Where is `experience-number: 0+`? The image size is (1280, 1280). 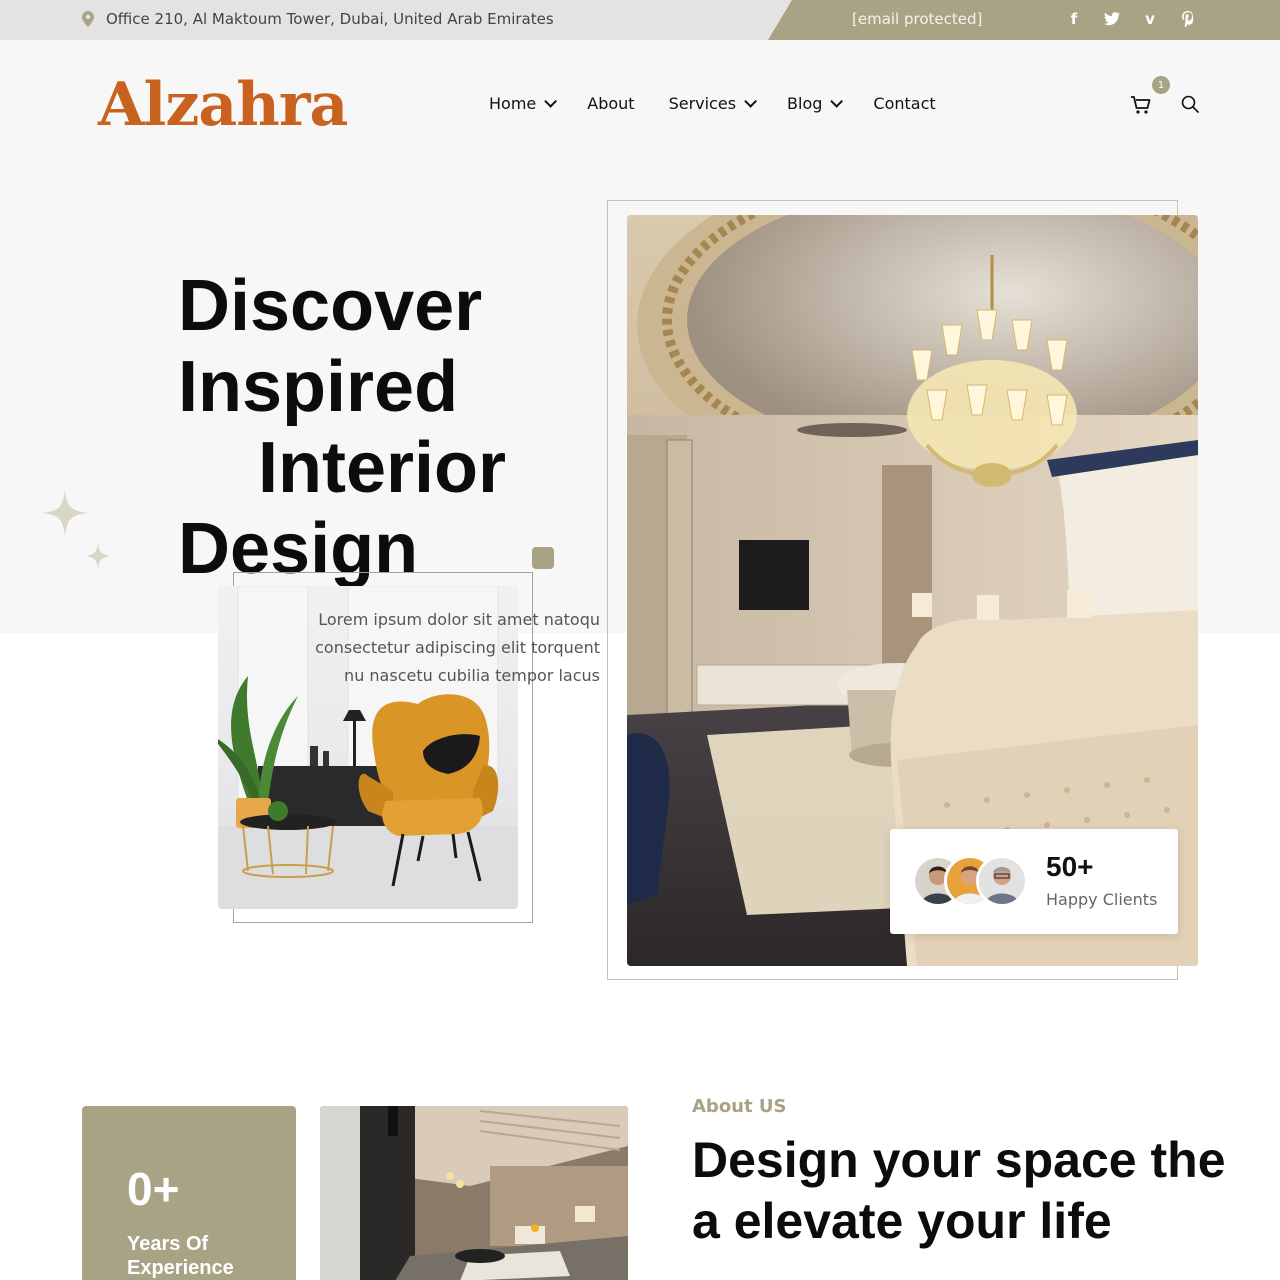
experience-number: 0+ is located at coordinates (153, 1189).